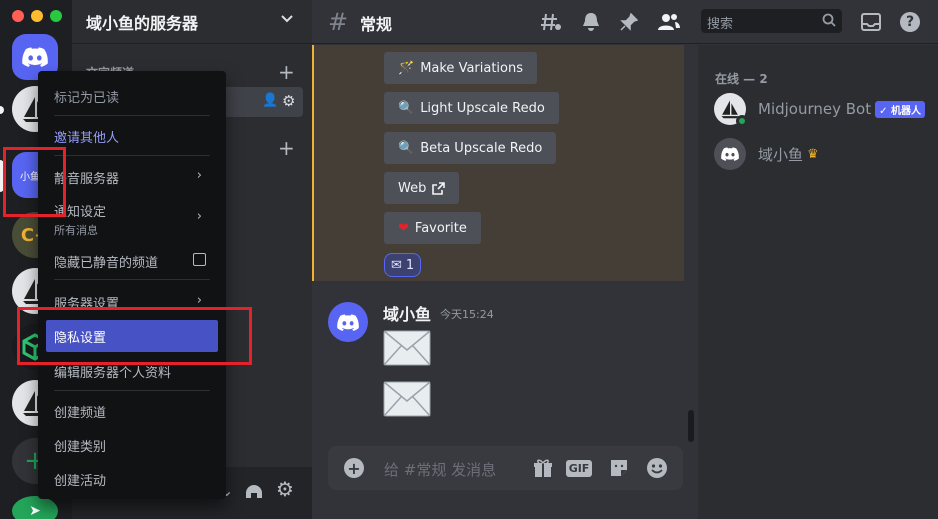 This screenshot has width=938, height=519. What do you see at coordinates (731, 110) in the screenshot?
I see `bot-avatar` at bounding box center [731, 110].